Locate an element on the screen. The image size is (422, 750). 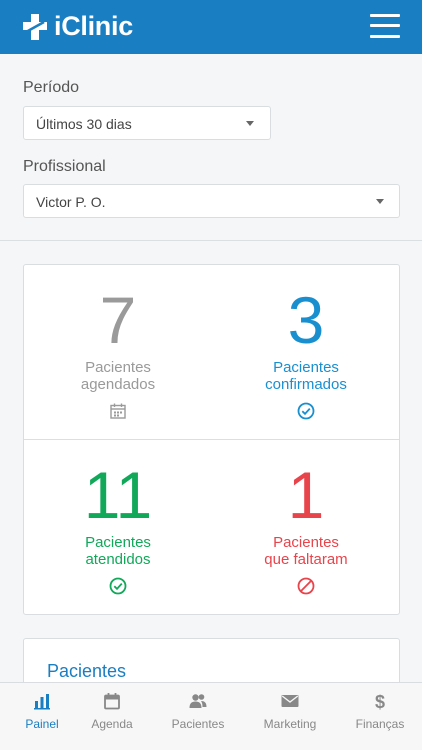
stat-scheduled-label-line2: agendados is located at coordinates (118, 384).